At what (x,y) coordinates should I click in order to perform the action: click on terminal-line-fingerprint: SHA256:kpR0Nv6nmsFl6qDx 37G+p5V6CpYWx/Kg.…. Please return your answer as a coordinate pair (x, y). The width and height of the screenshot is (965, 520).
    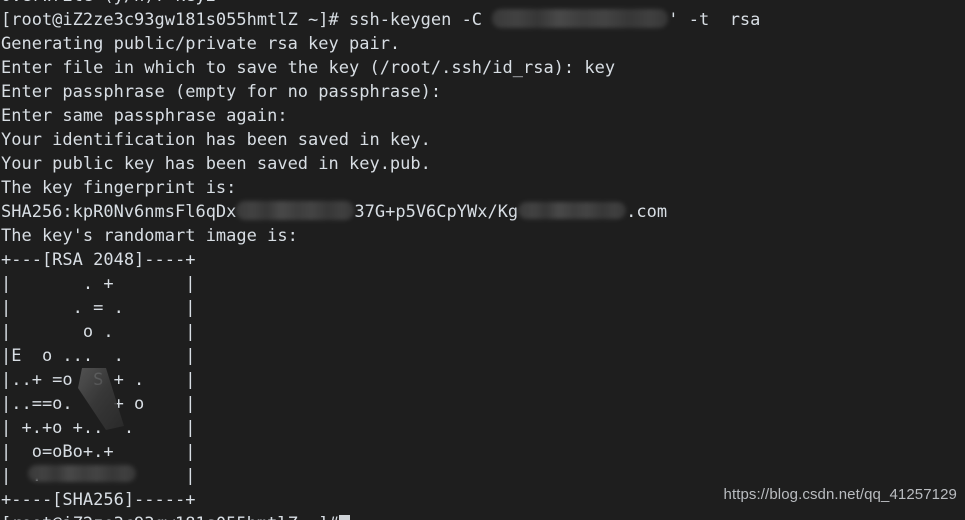
    Looking at the image, I should click on (482, 212).